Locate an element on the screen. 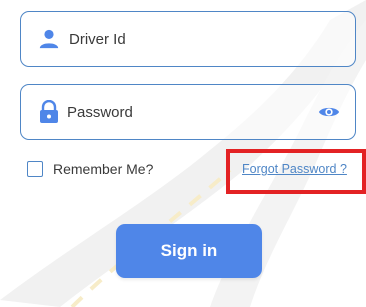  lock-icon is located at coordinates (49, 112).